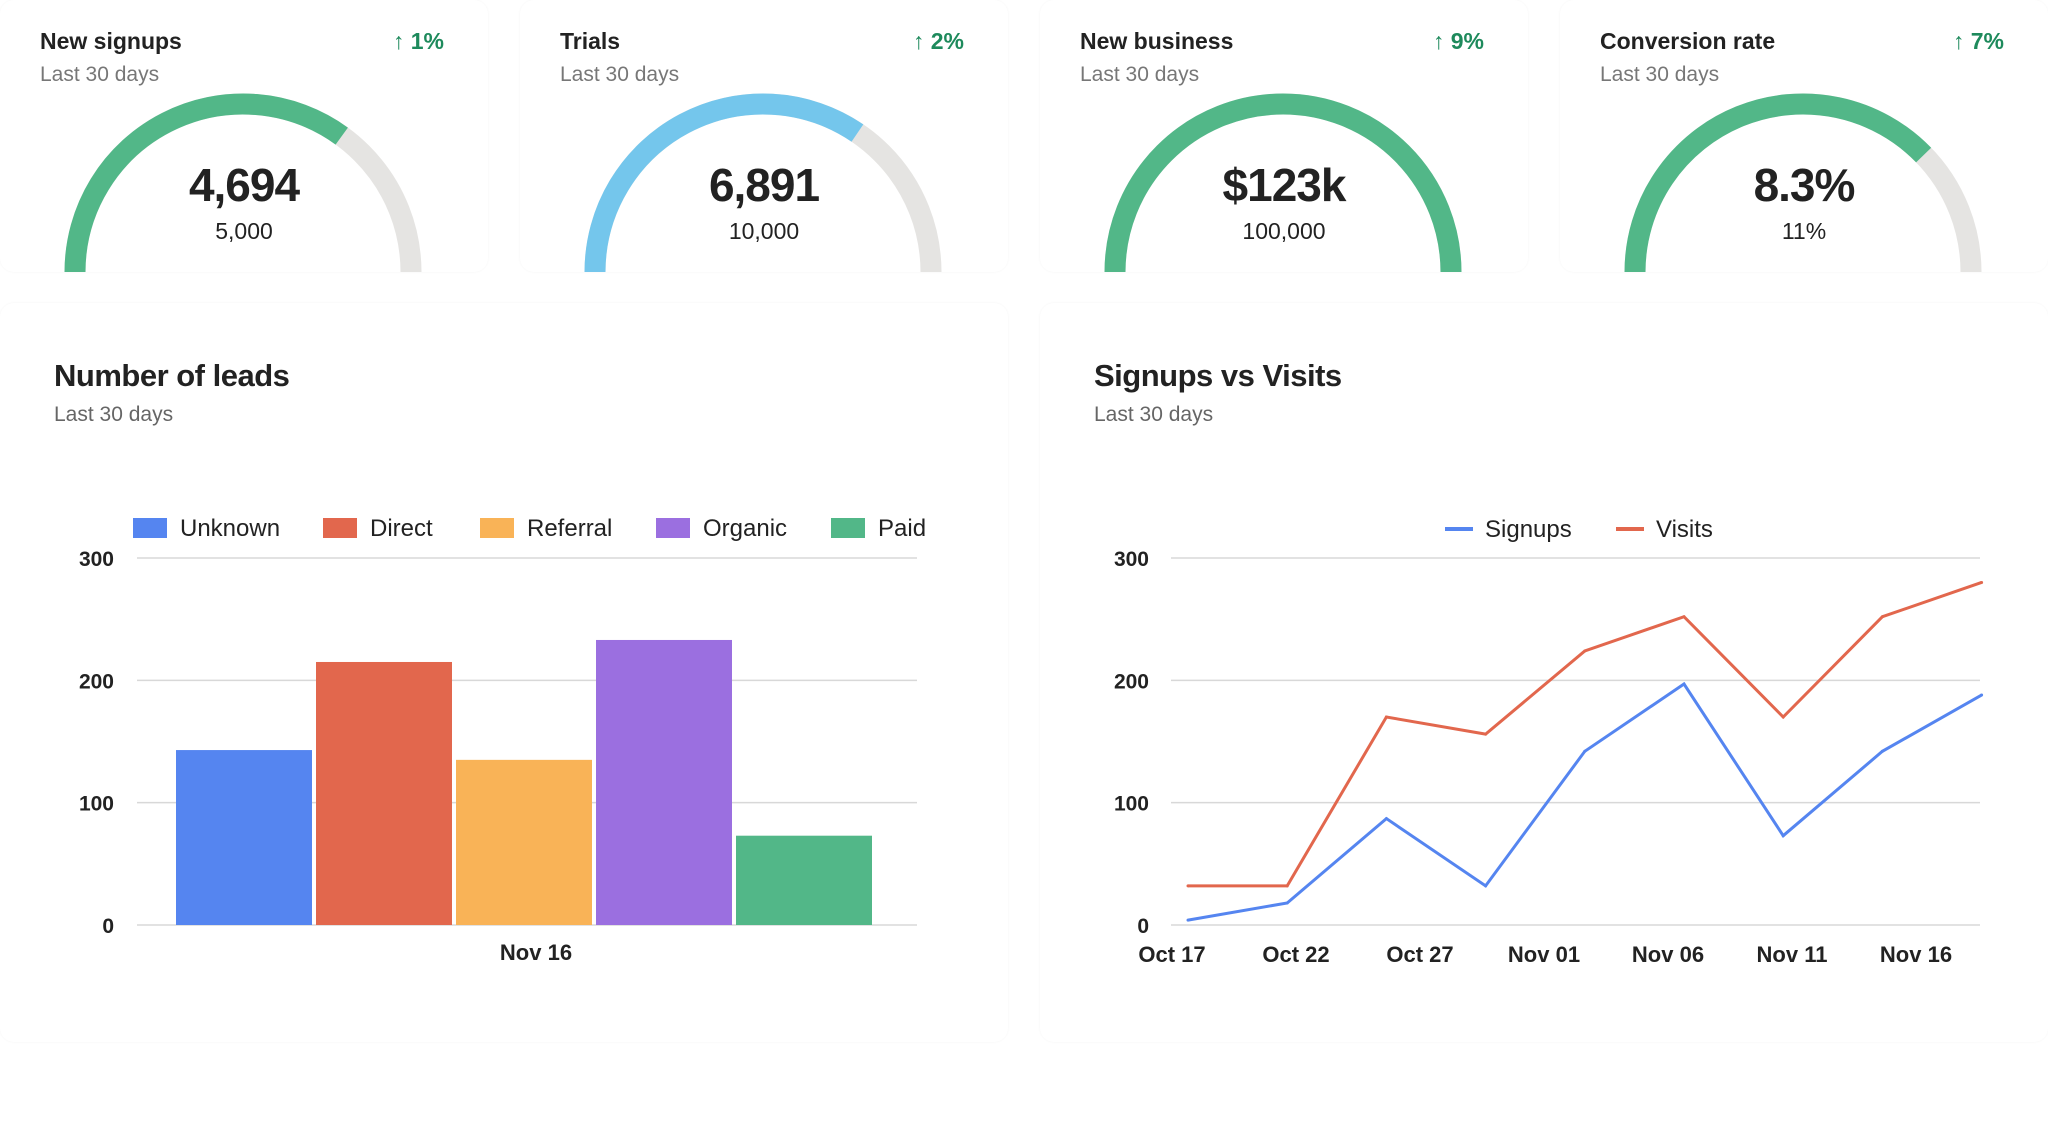 This screenshot has height=1138, width=2048. What do you see at coordinates (804, 880) in the screenshot?
I see `bar-paid` at bounding box center [804, 880].